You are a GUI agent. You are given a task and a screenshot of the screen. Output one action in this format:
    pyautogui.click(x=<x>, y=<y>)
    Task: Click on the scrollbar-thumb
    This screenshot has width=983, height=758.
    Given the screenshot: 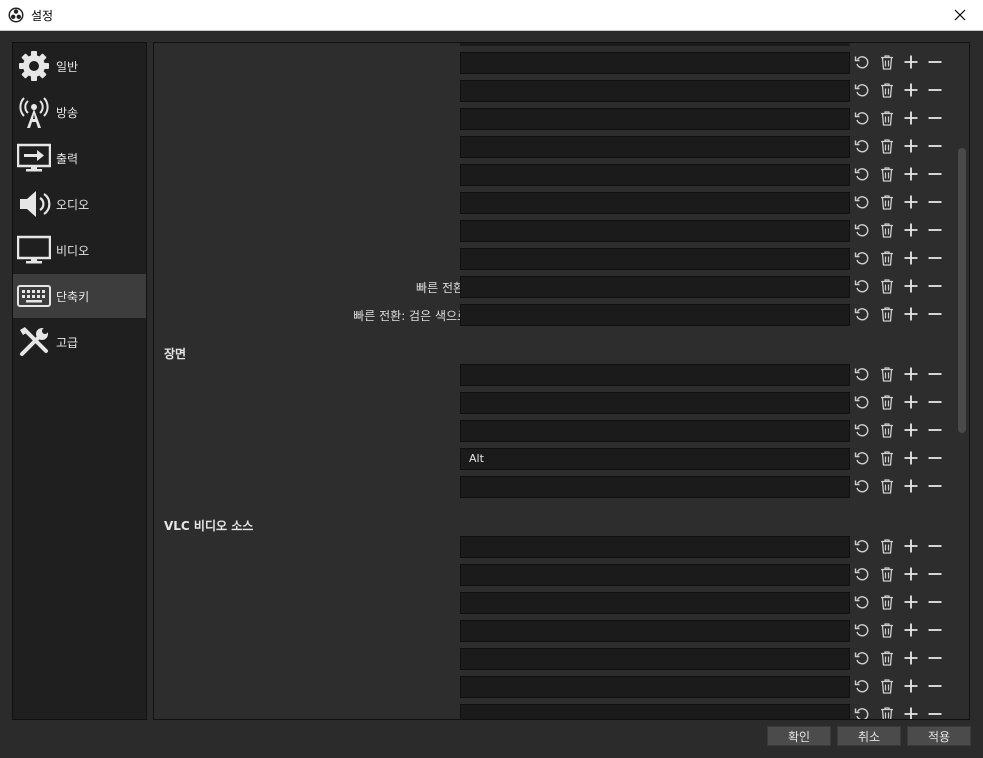 What is the action you would take?
    pyautogui.click(x=962, y=290)
    